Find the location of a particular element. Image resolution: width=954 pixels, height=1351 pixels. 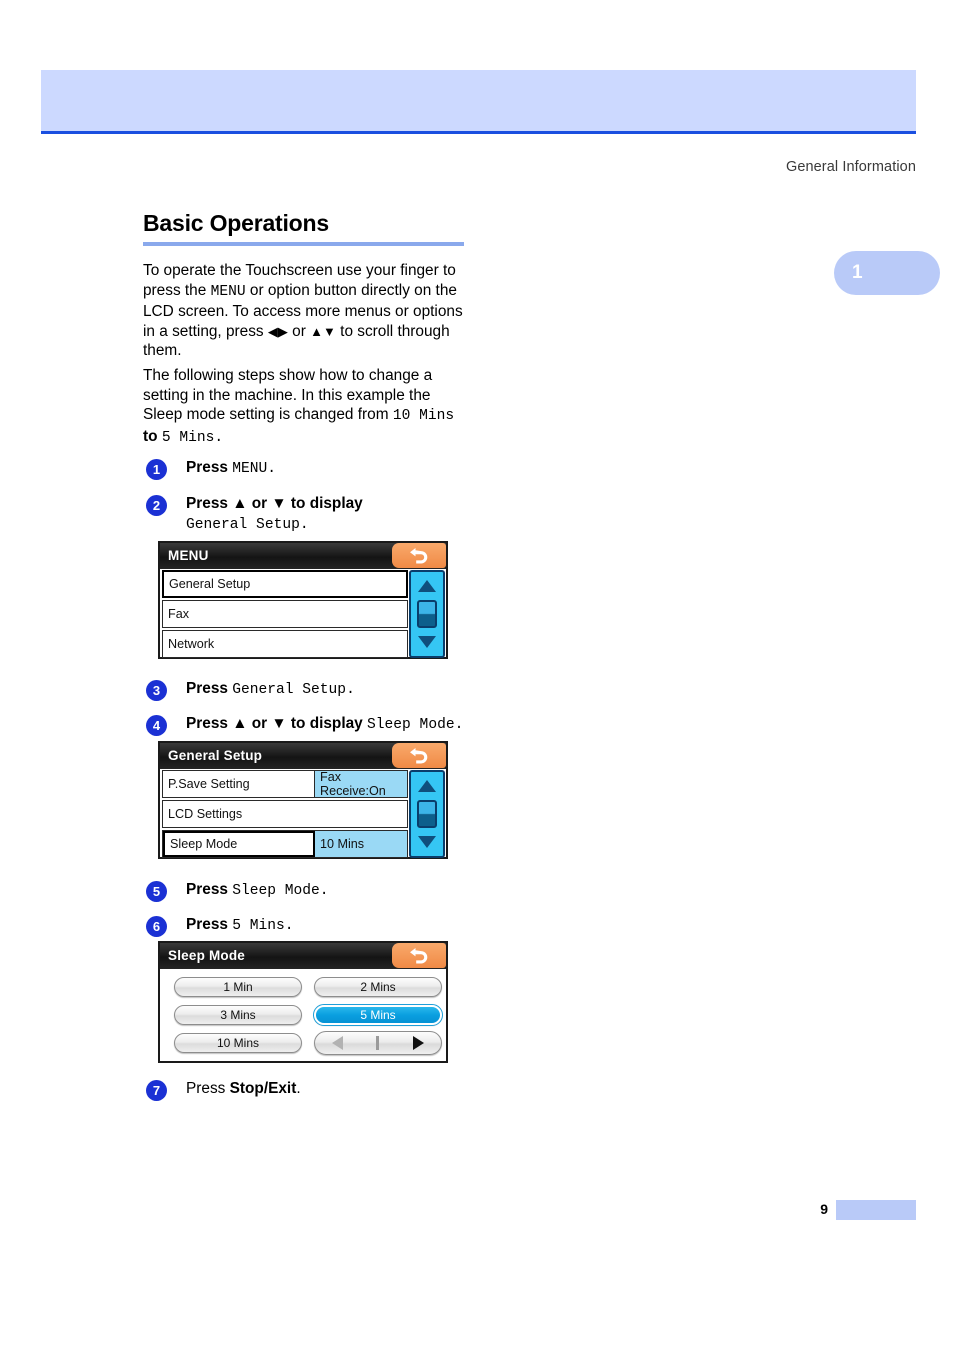

step-4-tail: . is located at coordinates (459, 725).